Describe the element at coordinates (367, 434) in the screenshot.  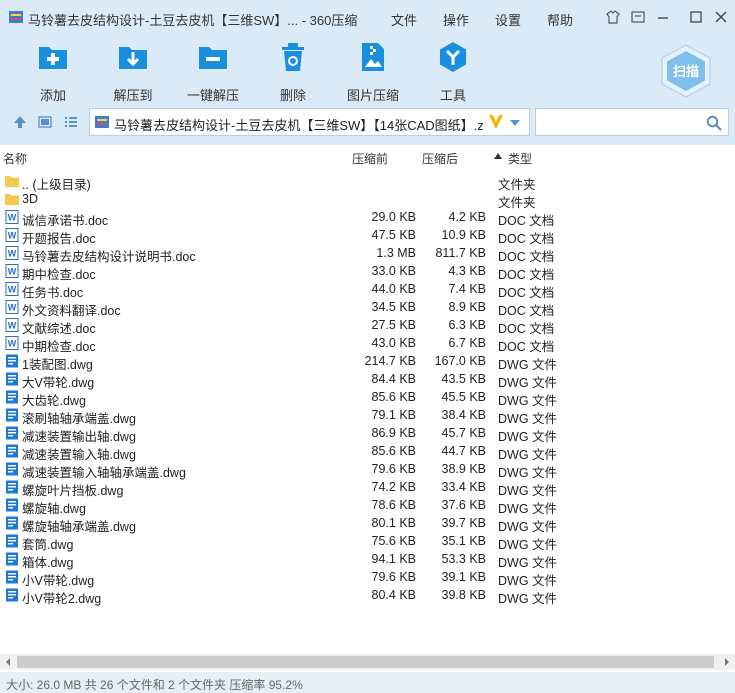
I see `file-row: 减速装置输出轴.dwg 86.9 KB 45.7 KB DWG 文件` at that location.